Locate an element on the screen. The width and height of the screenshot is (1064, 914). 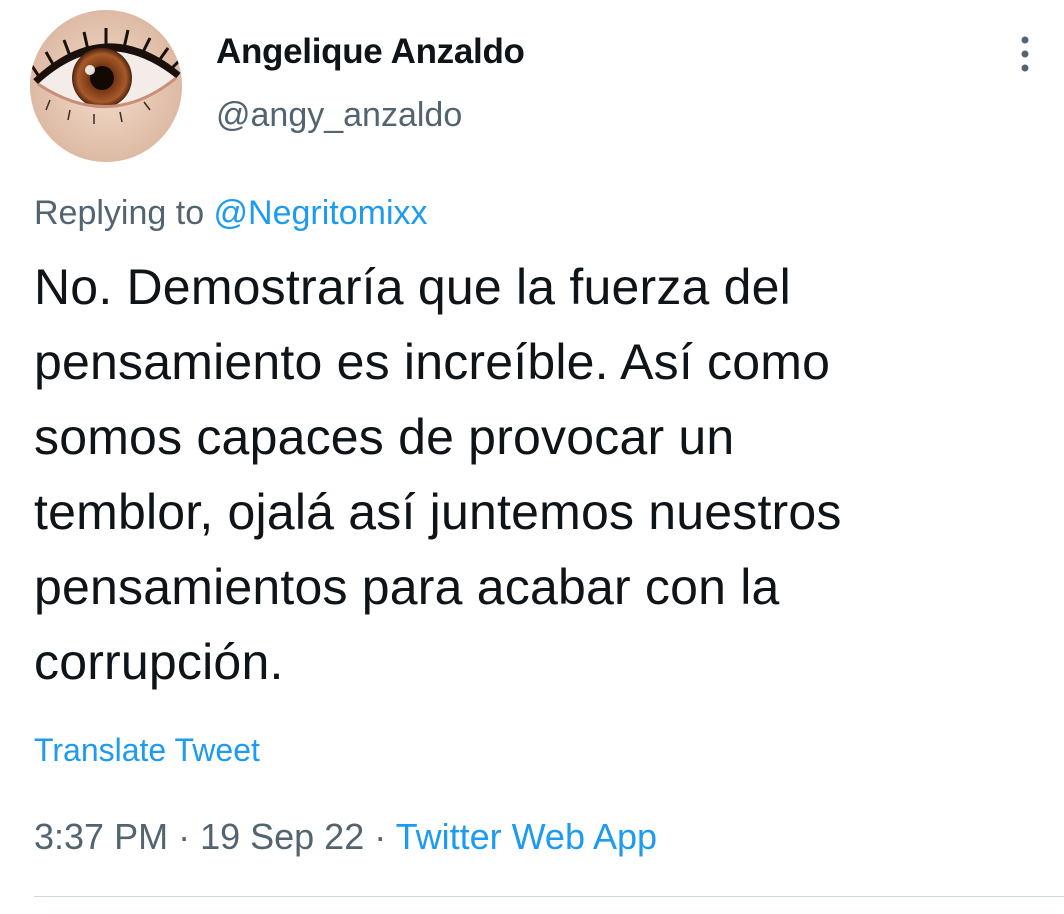
replying-to-label: Replying to is located at coordinates (124, 213).